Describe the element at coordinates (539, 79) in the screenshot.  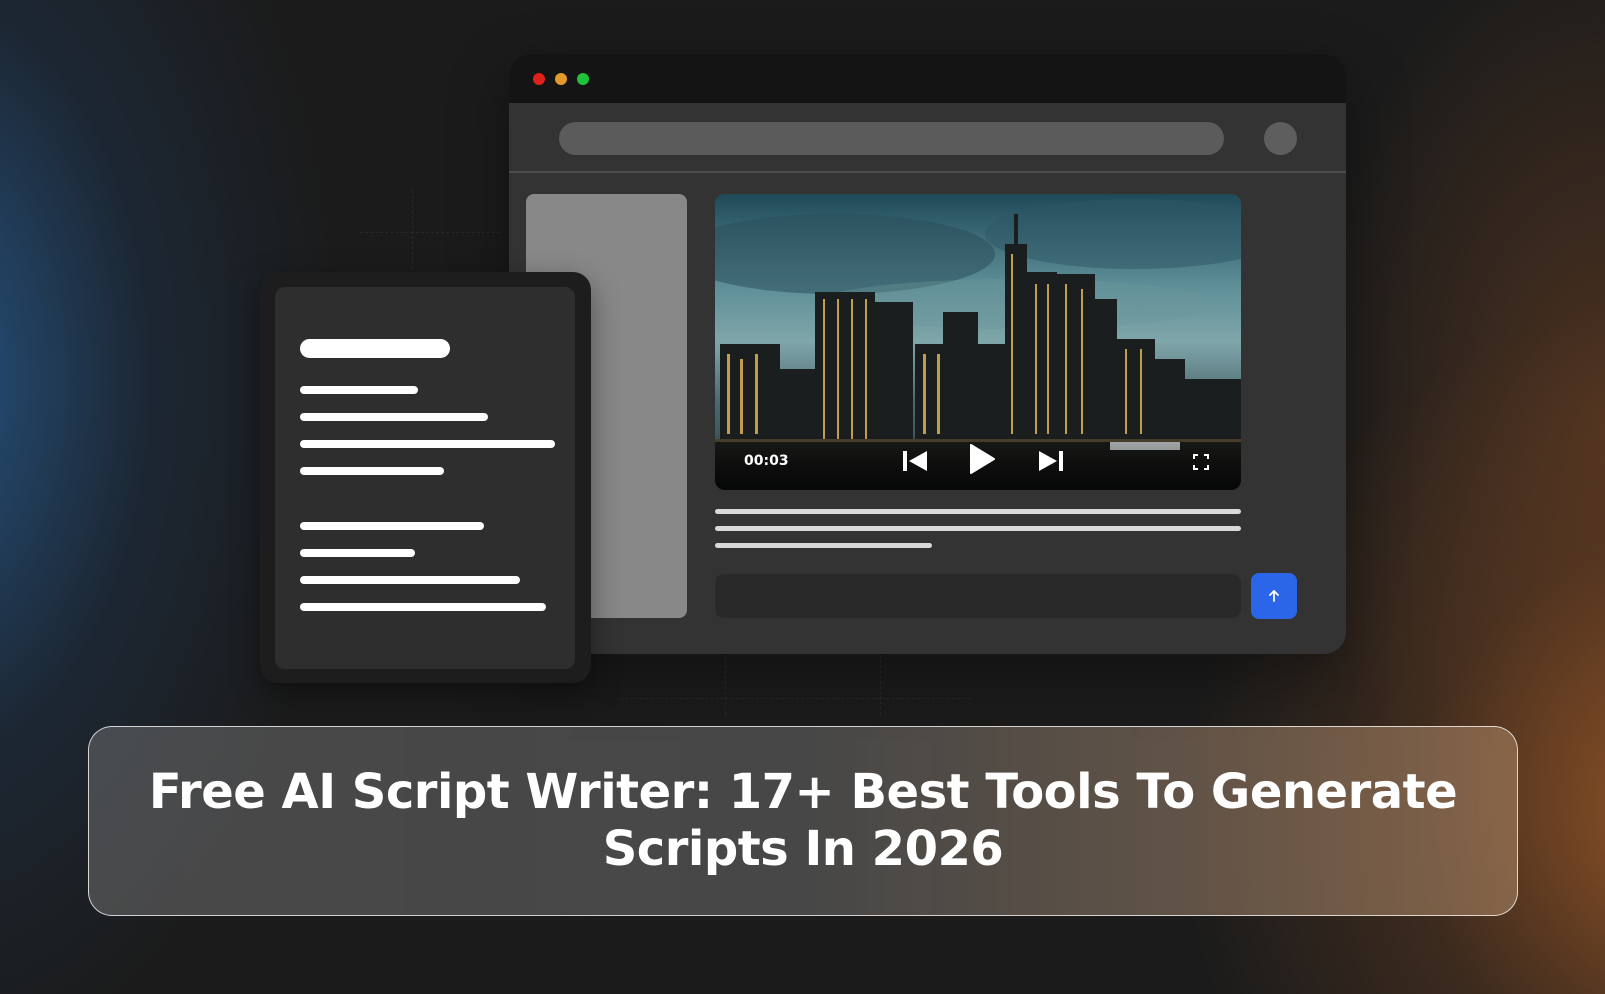
I see `close-window-button` at that location.